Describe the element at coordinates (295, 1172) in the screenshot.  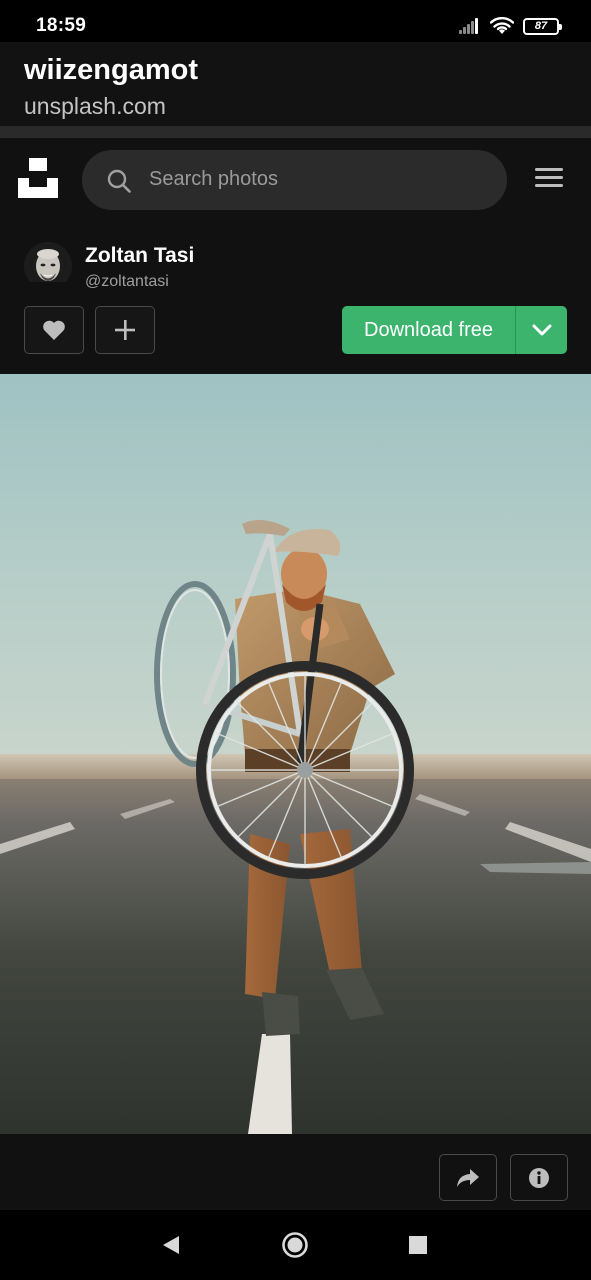
I see `photo-actions-bar` at that location.